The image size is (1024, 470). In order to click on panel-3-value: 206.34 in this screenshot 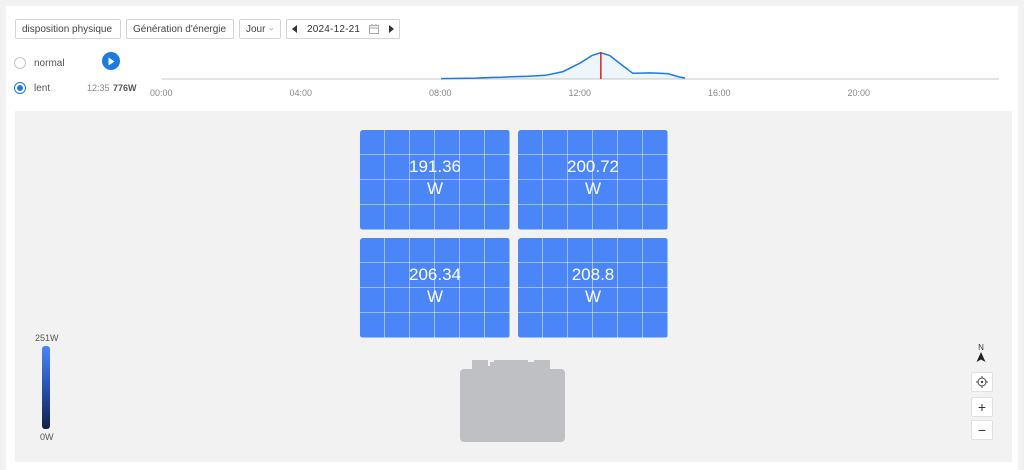, I will do `click(435, 274)`.